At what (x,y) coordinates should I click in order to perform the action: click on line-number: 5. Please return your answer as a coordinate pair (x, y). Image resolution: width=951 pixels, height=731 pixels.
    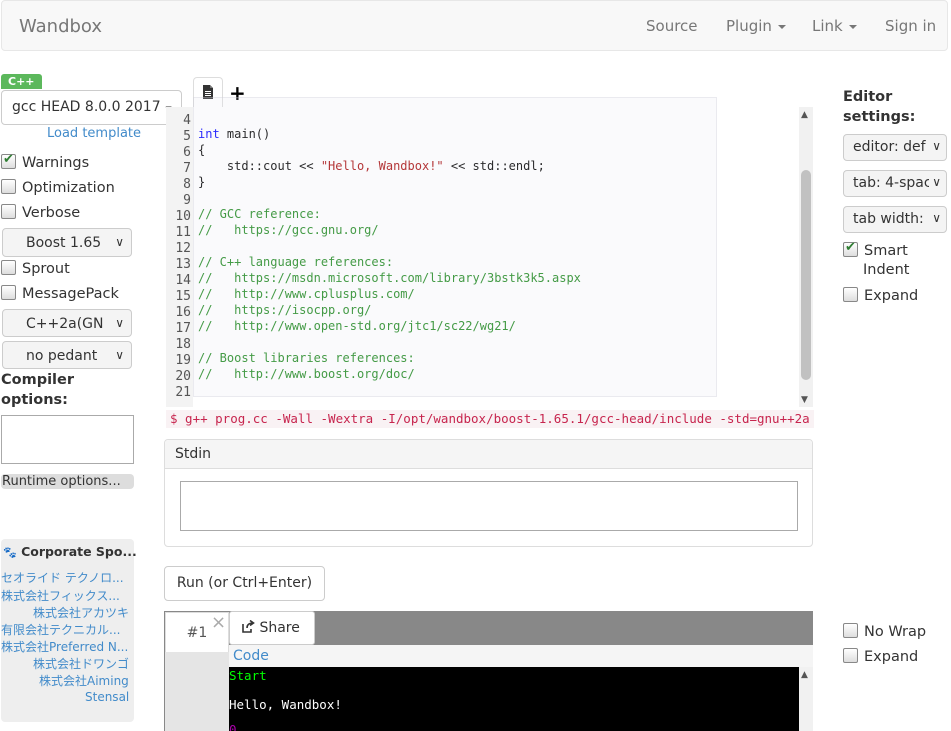
    Looking at the image, I should click on (187, 136).